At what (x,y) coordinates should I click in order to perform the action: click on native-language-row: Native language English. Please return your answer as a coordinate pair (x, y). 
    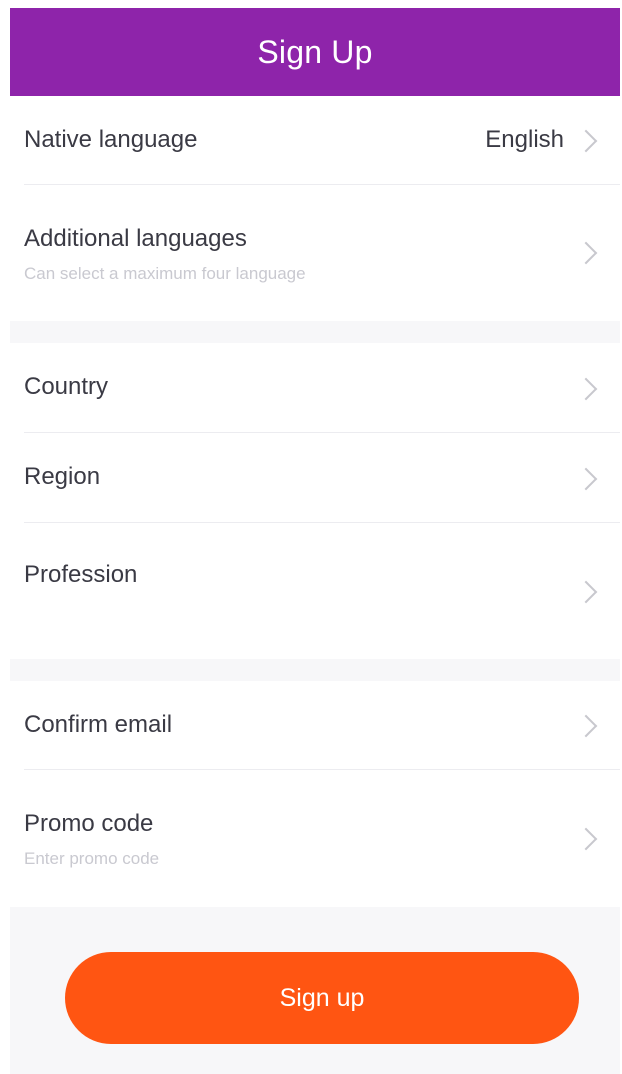
    Looking at the image, I should click on (315, 140).